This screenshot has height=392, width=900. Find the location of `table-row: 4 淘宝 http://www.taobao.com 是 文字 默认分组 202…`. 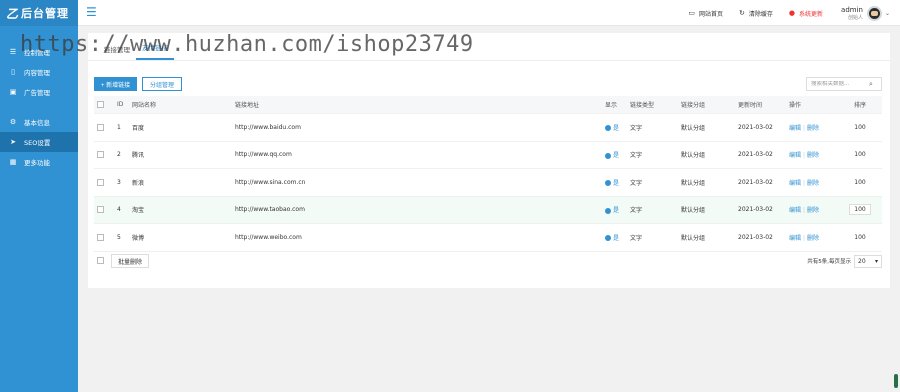

table-row: 4 淘宝 http://www.taobao.com 是 文字 默认分组 202… is located at coordinates (488, 210).